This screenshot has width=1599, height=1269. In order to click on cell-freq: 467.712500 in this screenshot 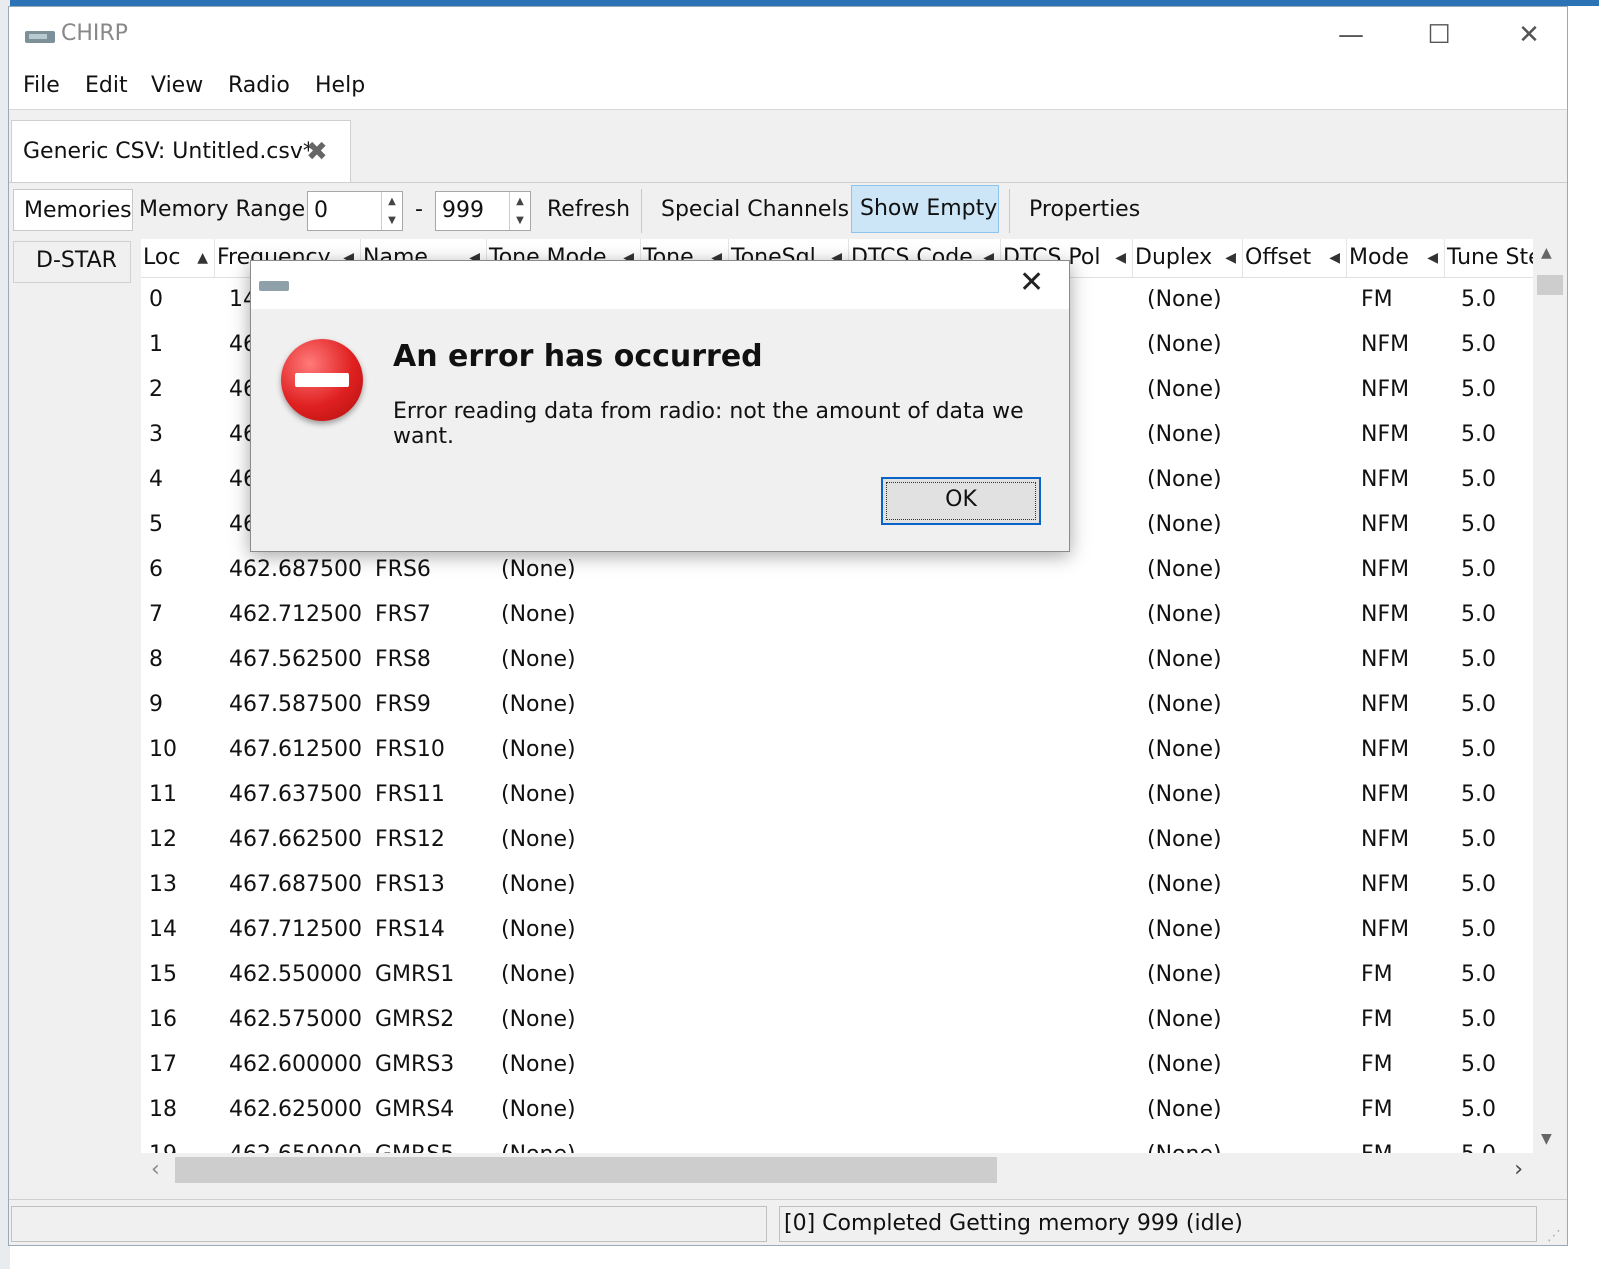, I will do `click(295, 929)`.